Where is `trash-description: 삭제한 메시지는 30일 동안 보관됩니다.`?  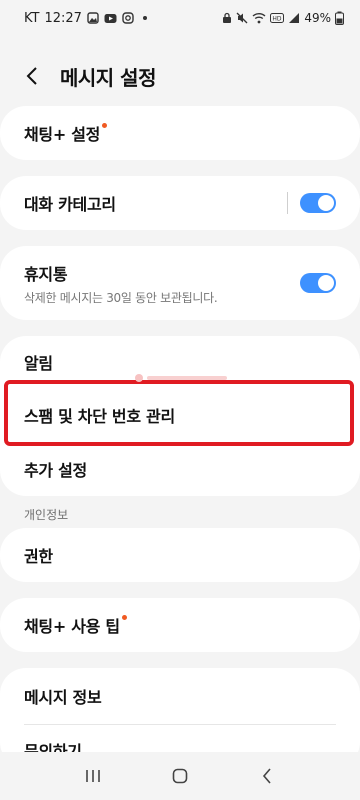 trash-description: 삭제한 메시지는 30일 동안 보관됩니다. is located at coordinates (121, 297).